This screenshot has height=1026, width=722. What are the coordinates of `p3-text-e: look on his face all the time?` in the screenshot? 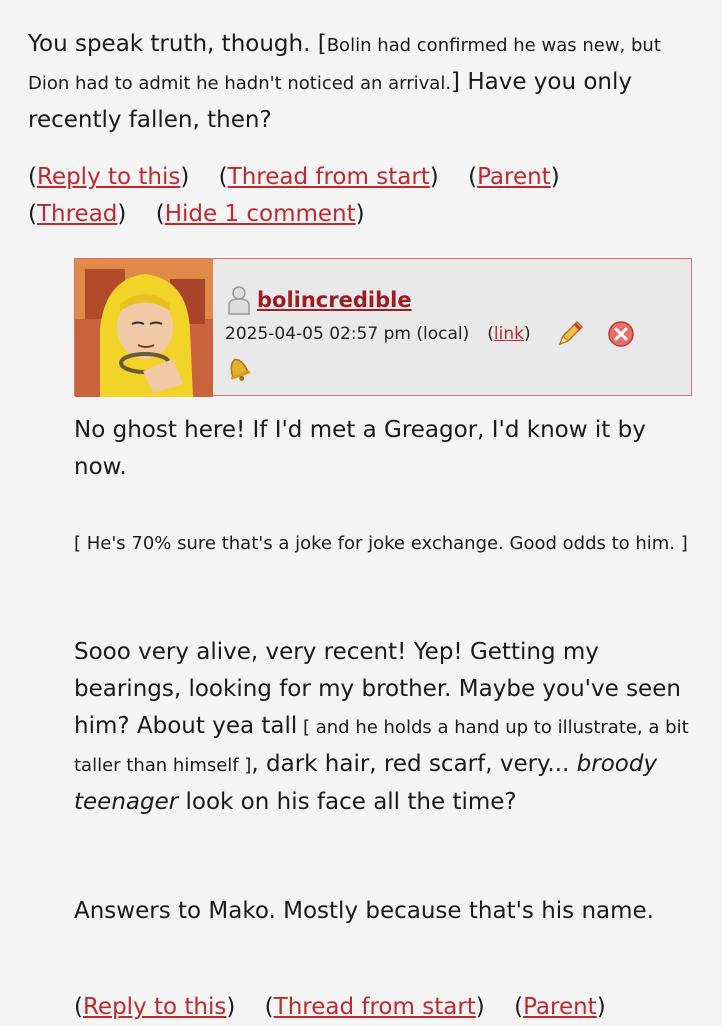 It's located at (347, 802).